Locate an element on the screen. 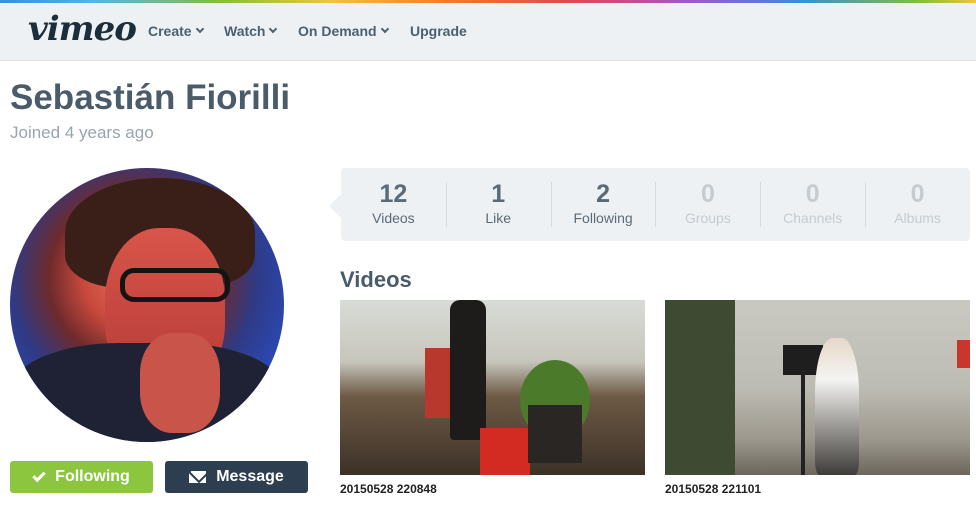  video-title: 20150528 220848 is located at coordinates (388, 489).